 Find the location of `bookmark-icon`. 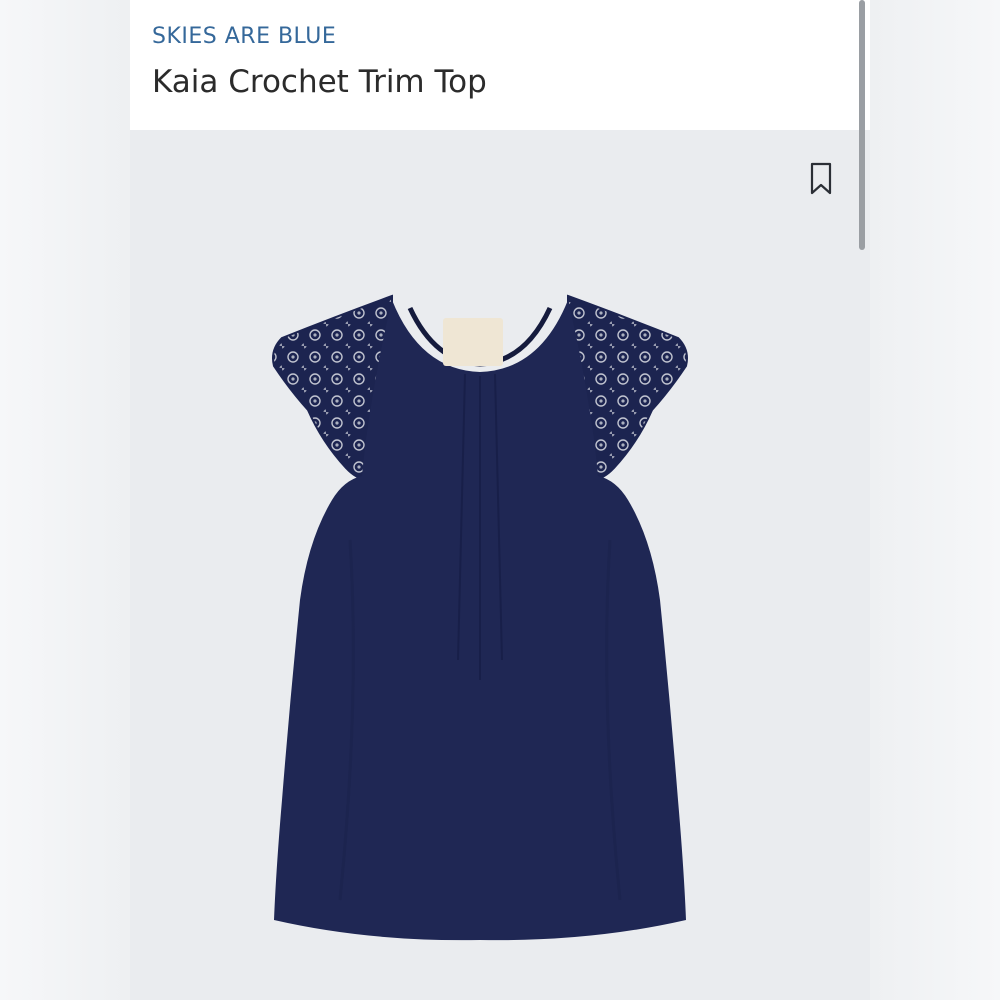

bookmark-icon is located at coordinates (821, 179).